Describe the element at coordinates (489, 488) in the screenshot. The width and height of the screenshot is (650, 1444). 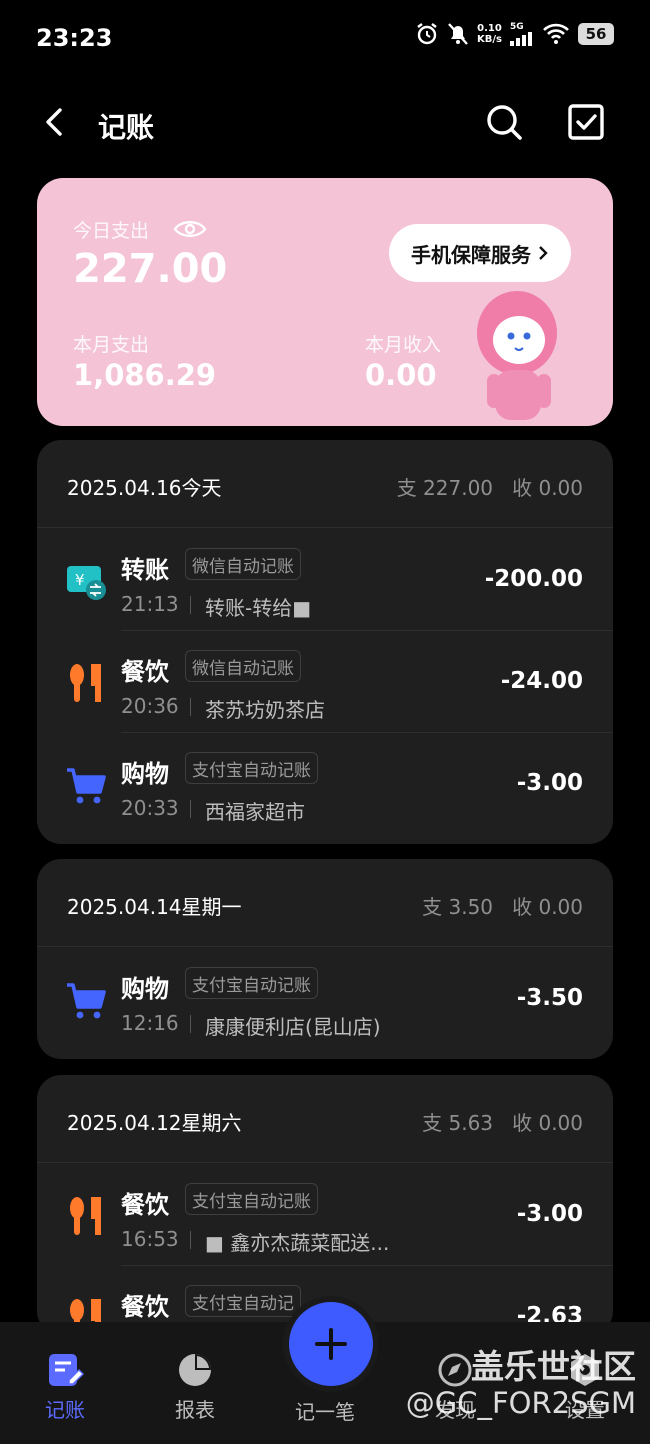
I see `day-summary: 支 227.00 收 0.00` at that location.